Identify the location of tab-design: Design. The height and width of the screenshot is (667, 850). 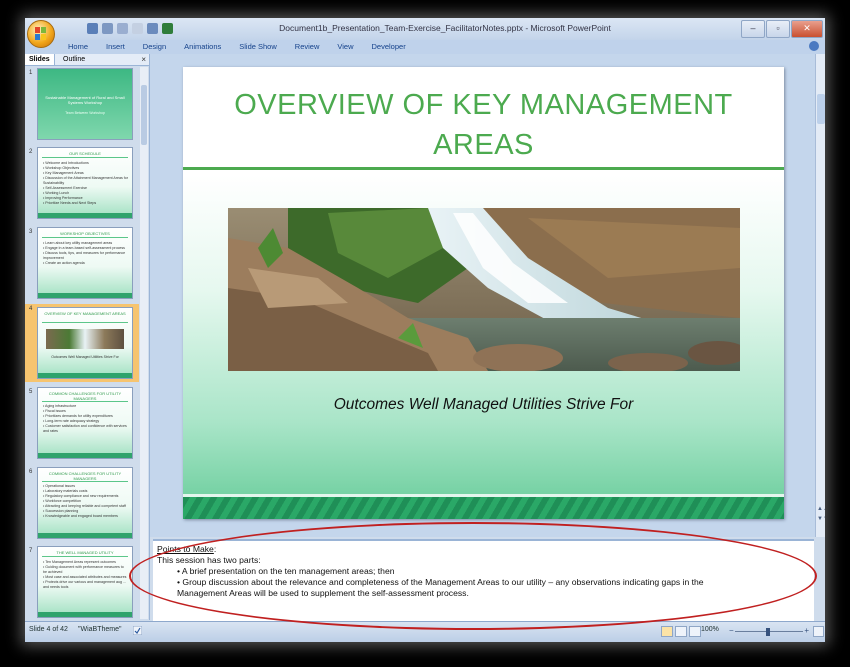
(154, 47).